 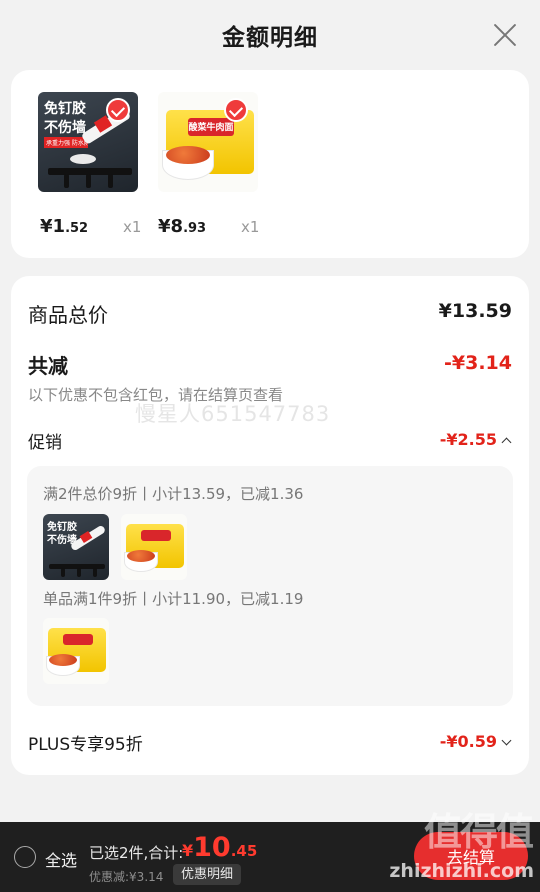 I want to click on goods-total-label: 商品总价, so click(x=68, y=315).